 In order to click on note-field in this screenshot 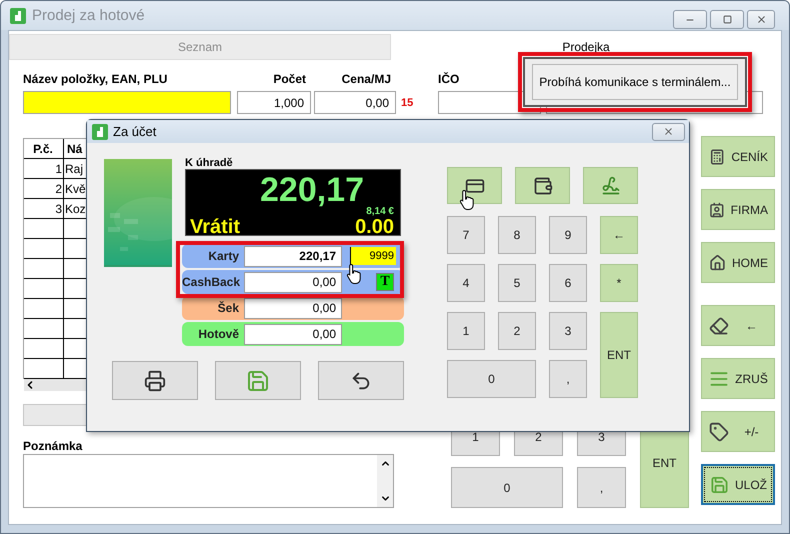, I will do `click(208, 481)`.